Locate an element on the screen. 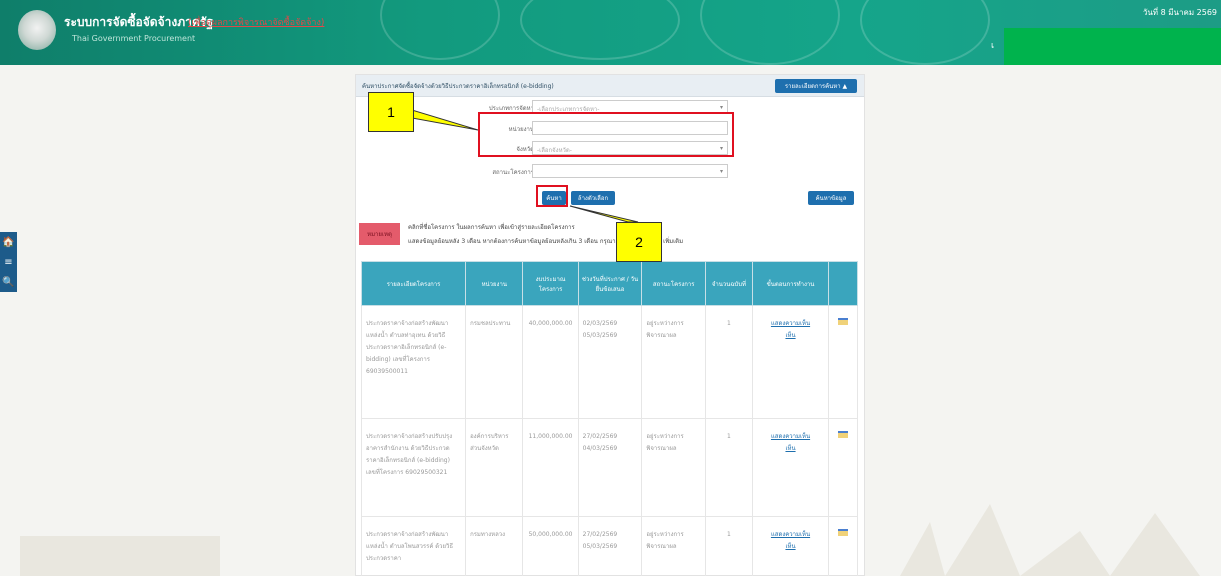 Image resolution: width=1221 pixels, height=576 pixels. callout-two: 2 is located at coordinates (639, 242).